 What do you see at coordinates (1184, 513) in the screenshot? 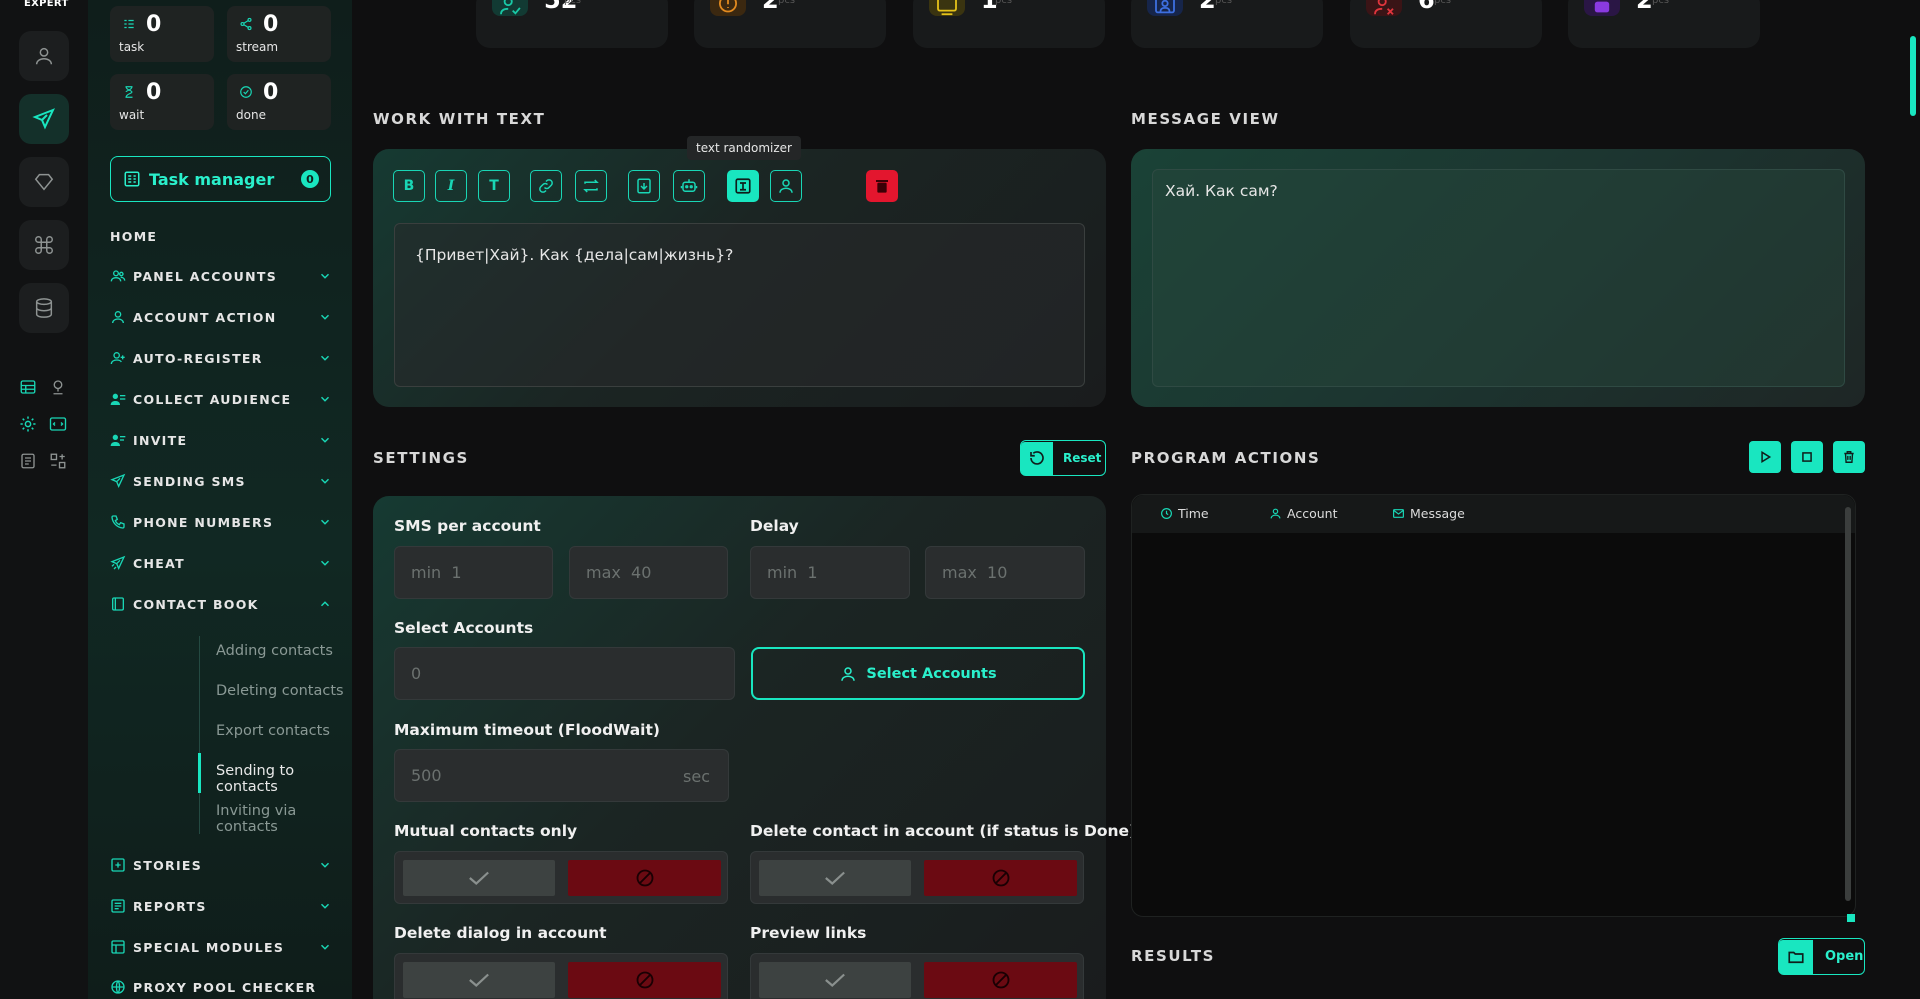
I see `col-time: Time` at bounding box center [1184, 513].